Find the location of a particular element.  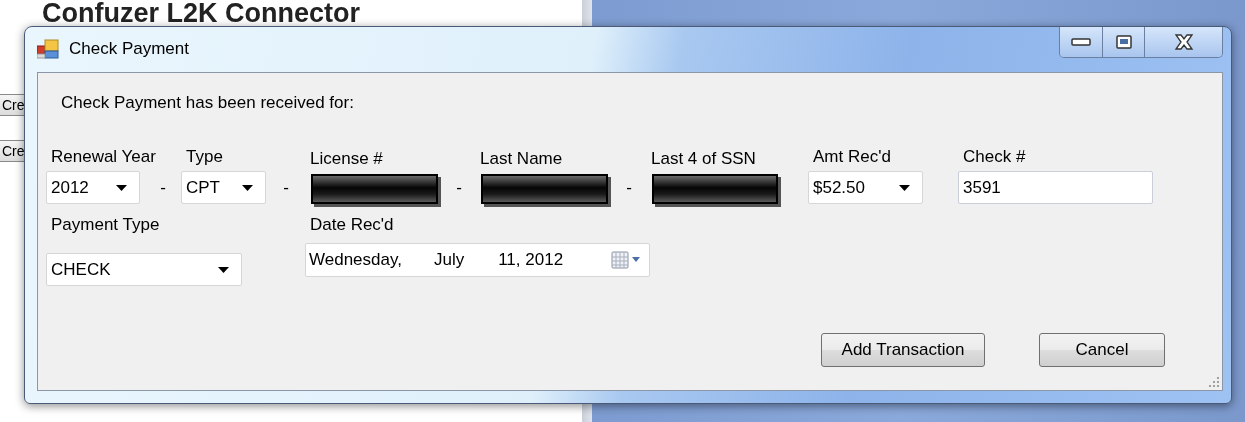

field-label: Date Rec'd is located at coordinates (351, 225).